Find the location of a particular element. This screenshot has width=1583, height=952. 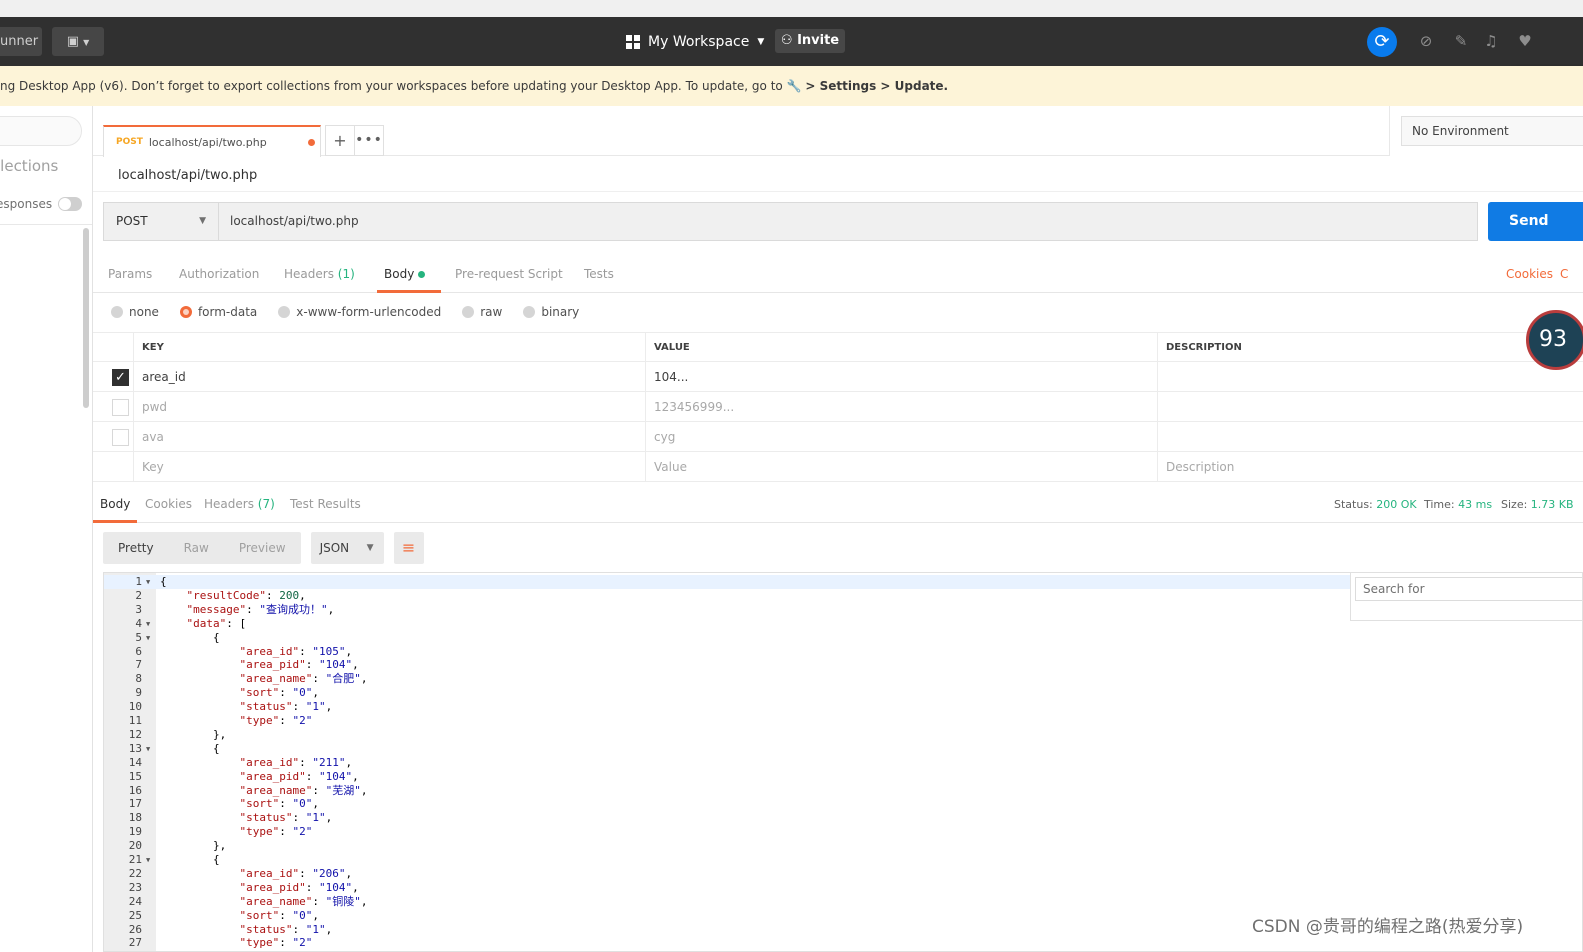

code-link: C is located at coordinates (1564, 274).